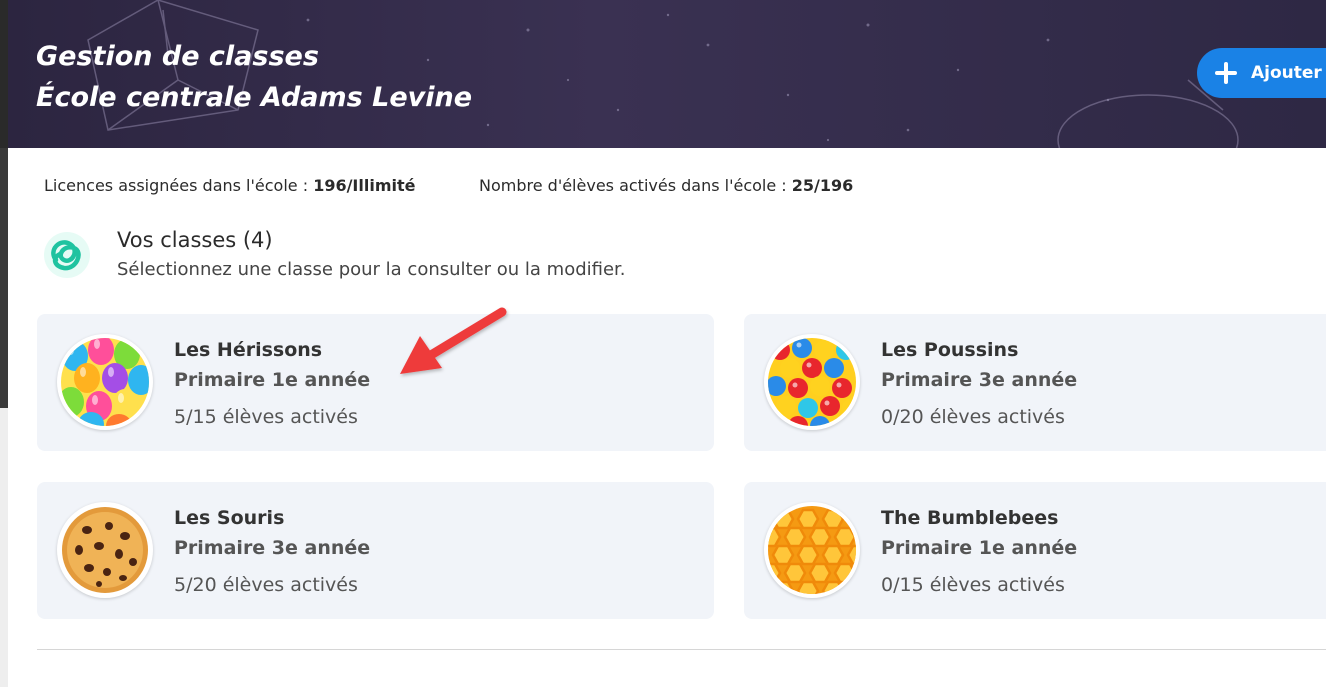 The image size is (1326, 687). What do you see at coordinates (177, 56) in the screenshot?
I see `page-title-line1: Gestion de classes` at bounding box center [177, 56].